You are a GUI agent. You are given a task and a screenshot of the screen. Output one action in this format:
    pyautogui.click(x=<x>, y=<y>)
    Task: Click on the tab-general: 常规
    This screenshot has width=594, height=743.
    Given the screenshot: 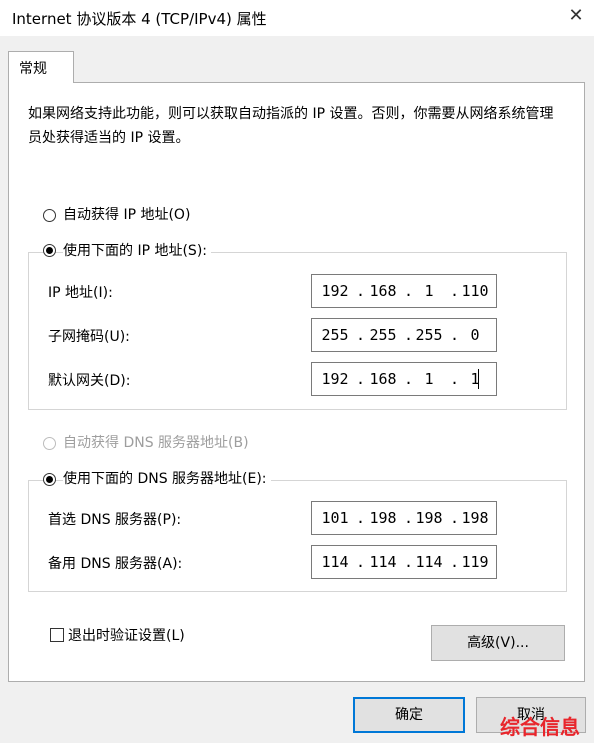 What is the action you would take?
    pyautogui.click(x=41, y=67)
    